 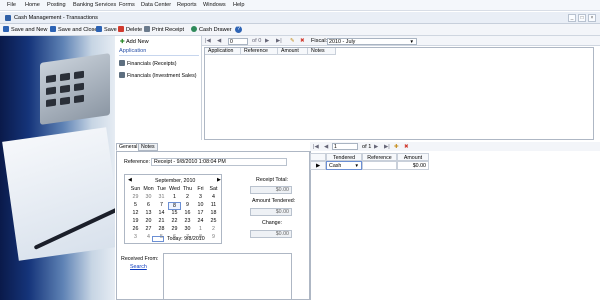 I want to click on amount-cell: $0.00, so click(x=413, y=165).